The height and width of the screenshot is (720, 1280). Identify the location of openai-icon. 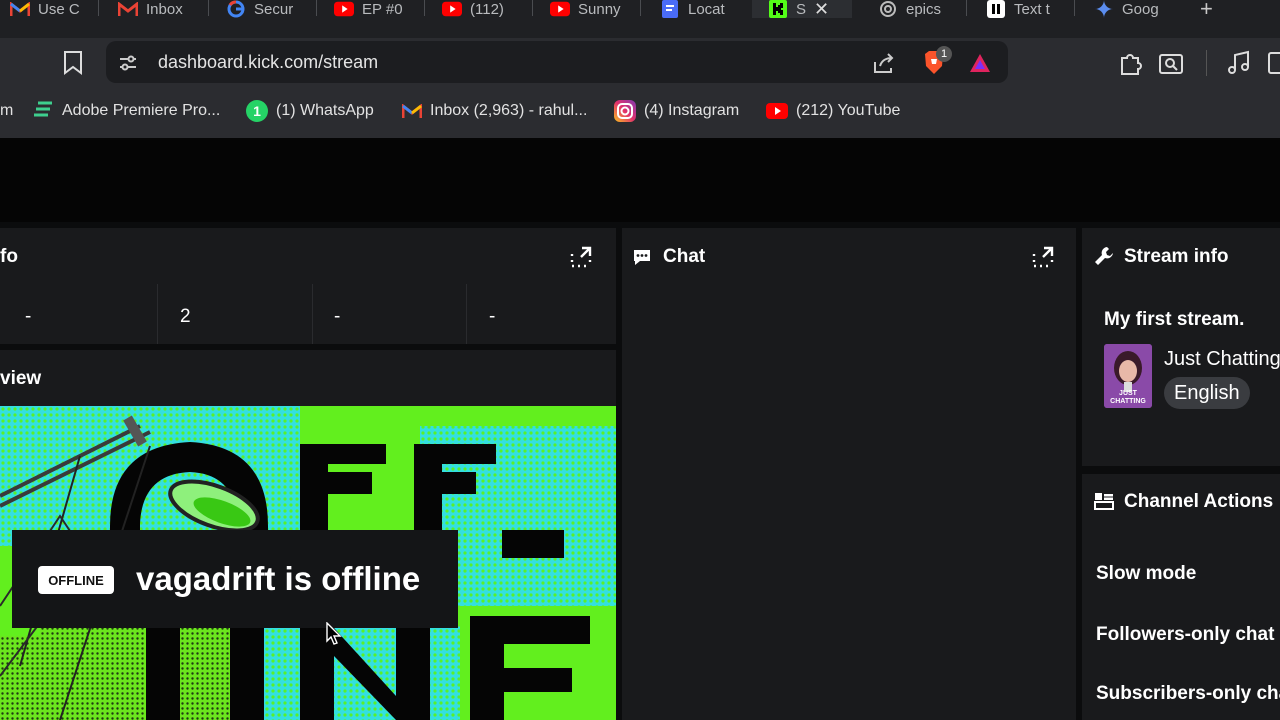
(888, 9).